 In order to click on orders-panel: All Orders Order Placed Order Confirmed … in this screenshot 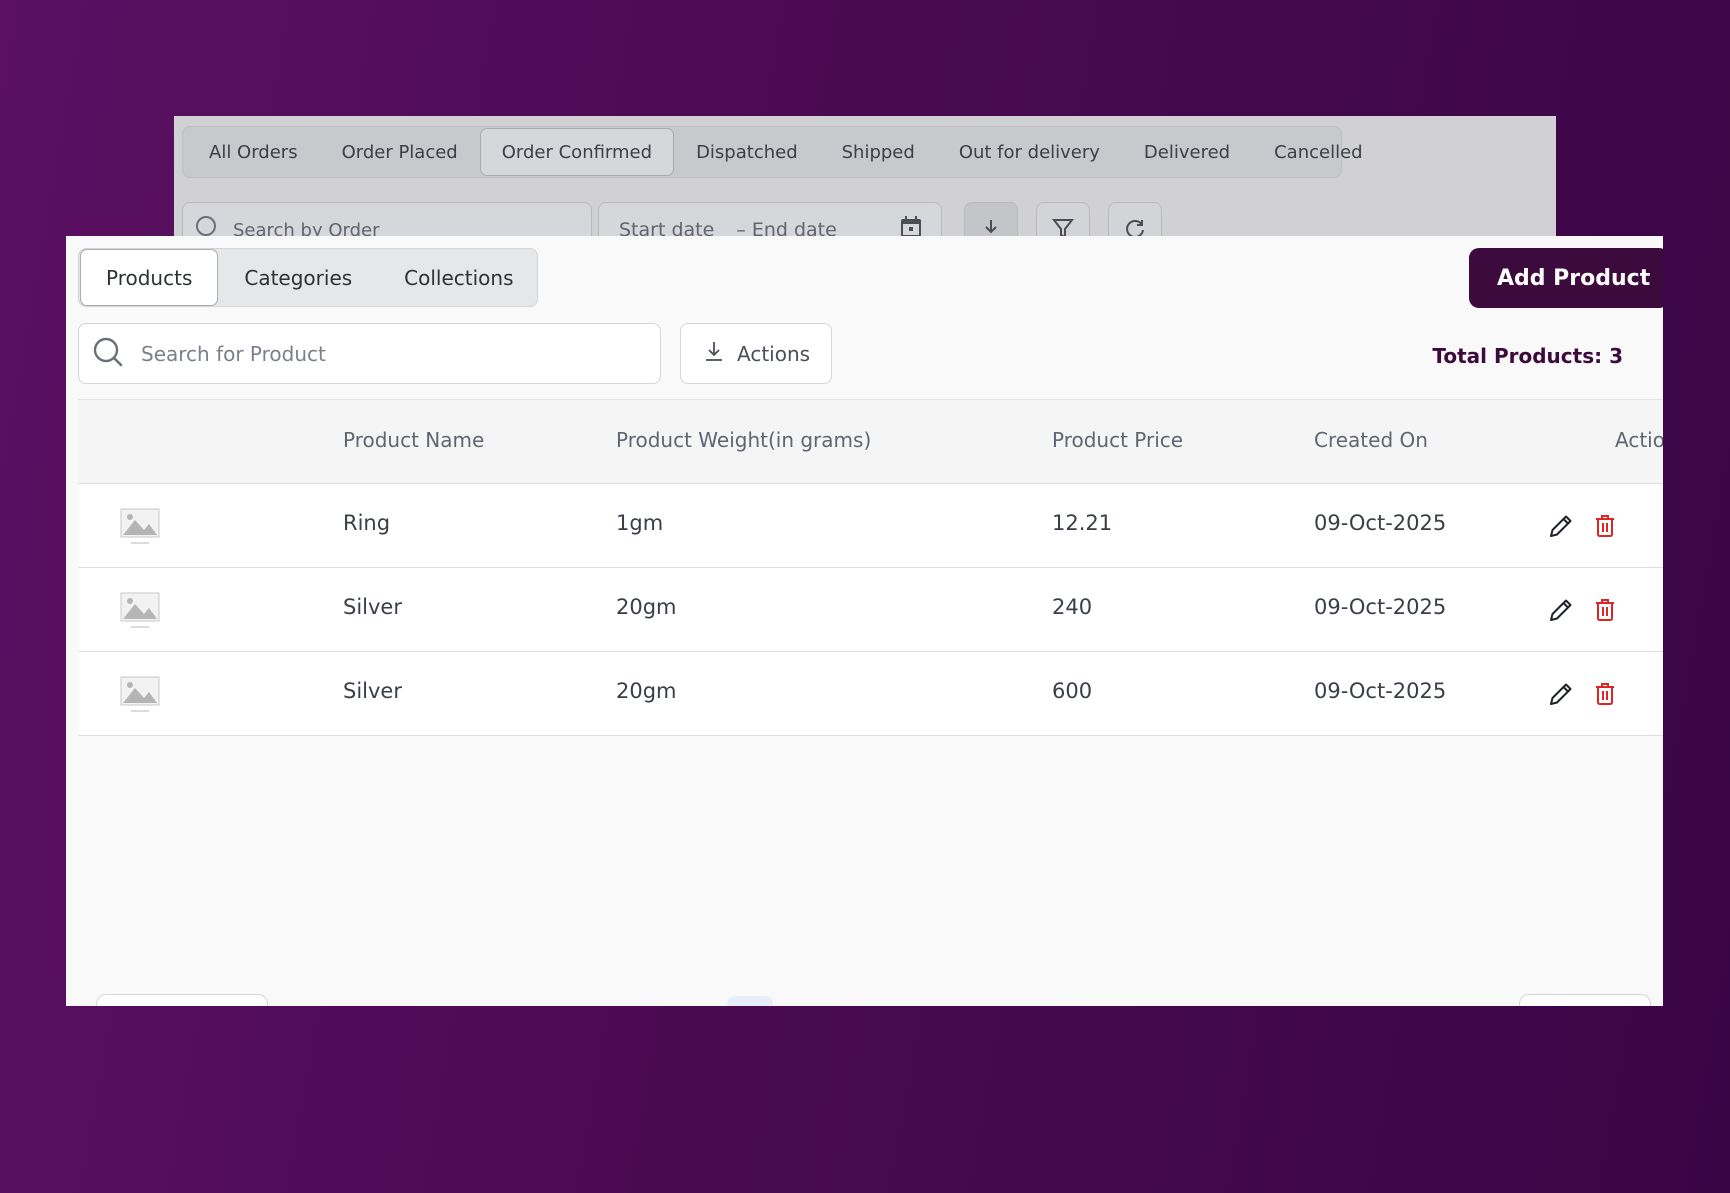, I will do `click(865, 181)`.